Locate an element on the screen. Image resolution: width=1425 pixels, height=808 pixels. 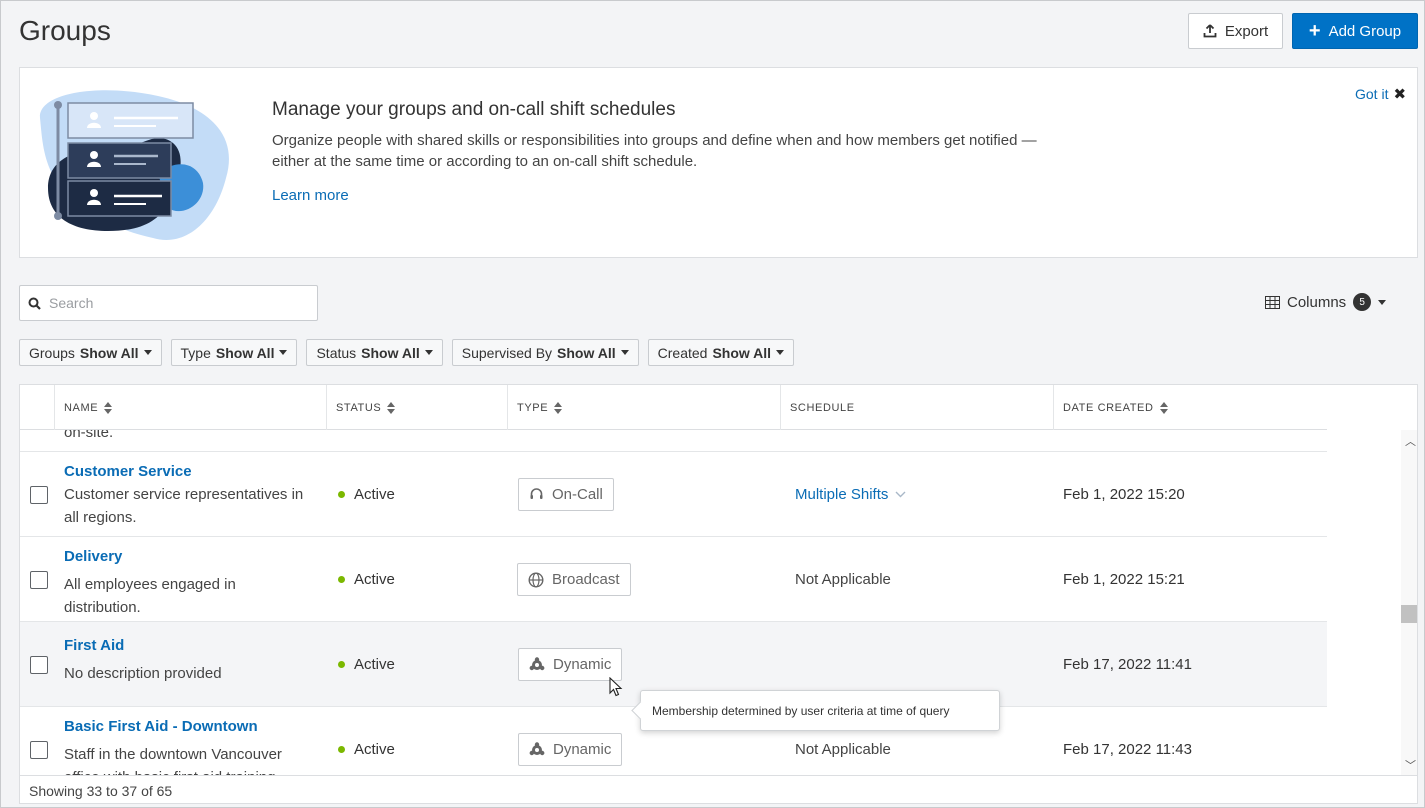
filter-label: Type is located at coordinates (195, 352).